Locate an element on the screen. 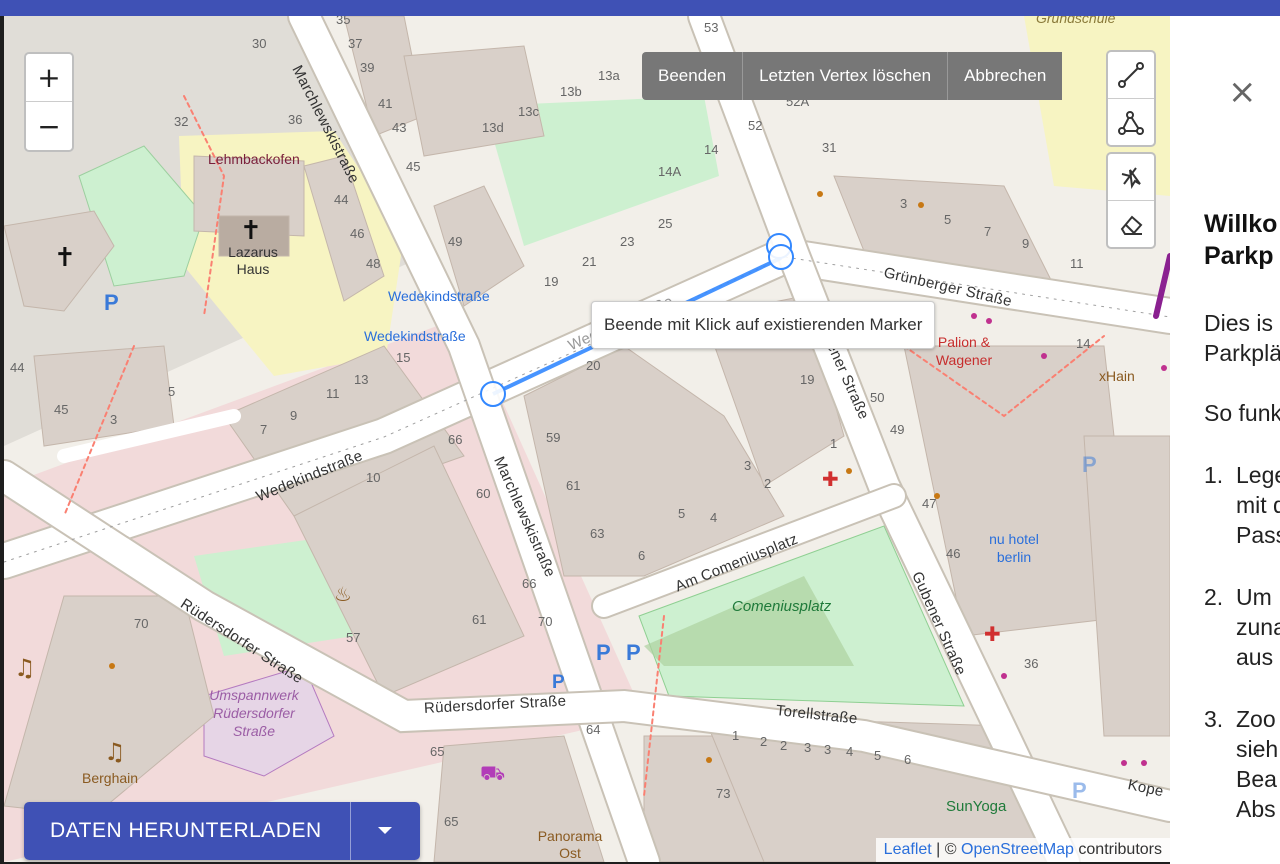 The image size is (1280, 864). zoom-out-button: − is located at coordinates (49, 126).